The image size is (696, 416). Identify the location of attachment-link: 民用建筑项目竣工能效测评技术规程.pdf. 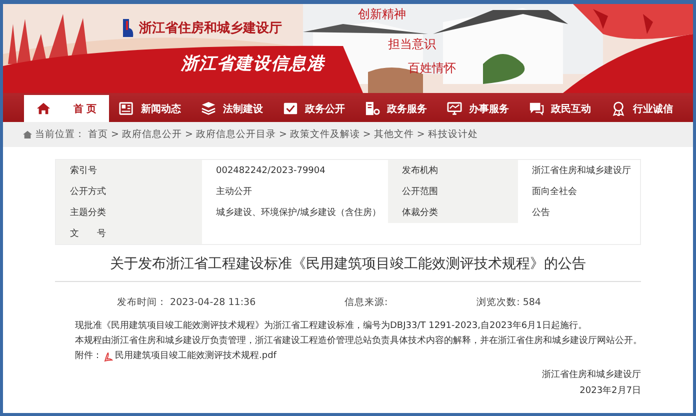
(195, 356).